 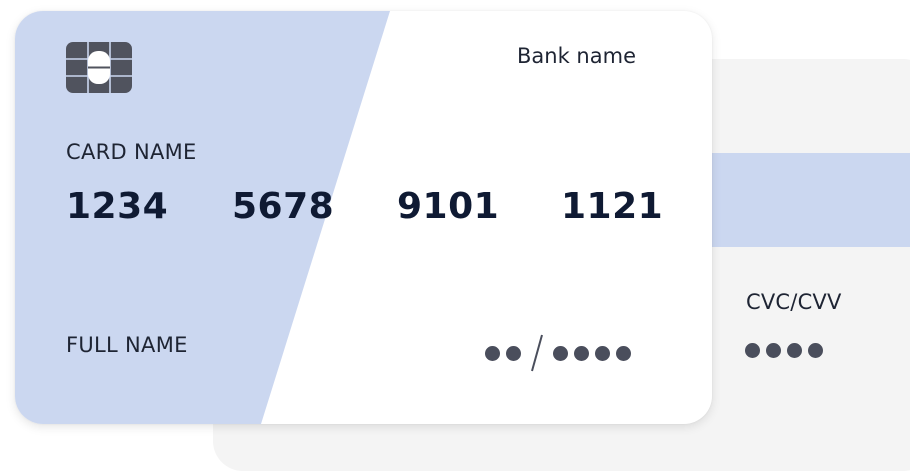 I want to click on expiry-month-dots, so click(x=503, y=353).